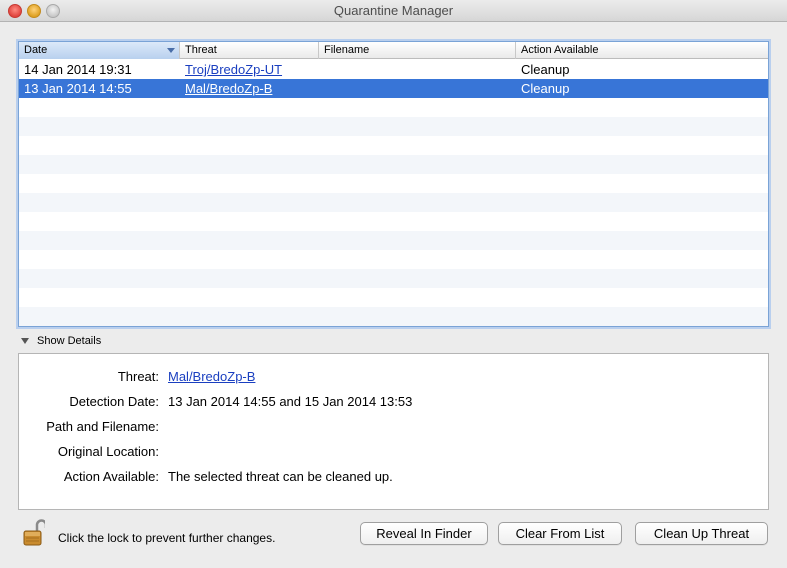 Image resolution: width=787 pixels, height=568 pixels. Describe the element at coordinates (249, 50) in the screenshot. I see `column-header-threat: Threat` at that location.